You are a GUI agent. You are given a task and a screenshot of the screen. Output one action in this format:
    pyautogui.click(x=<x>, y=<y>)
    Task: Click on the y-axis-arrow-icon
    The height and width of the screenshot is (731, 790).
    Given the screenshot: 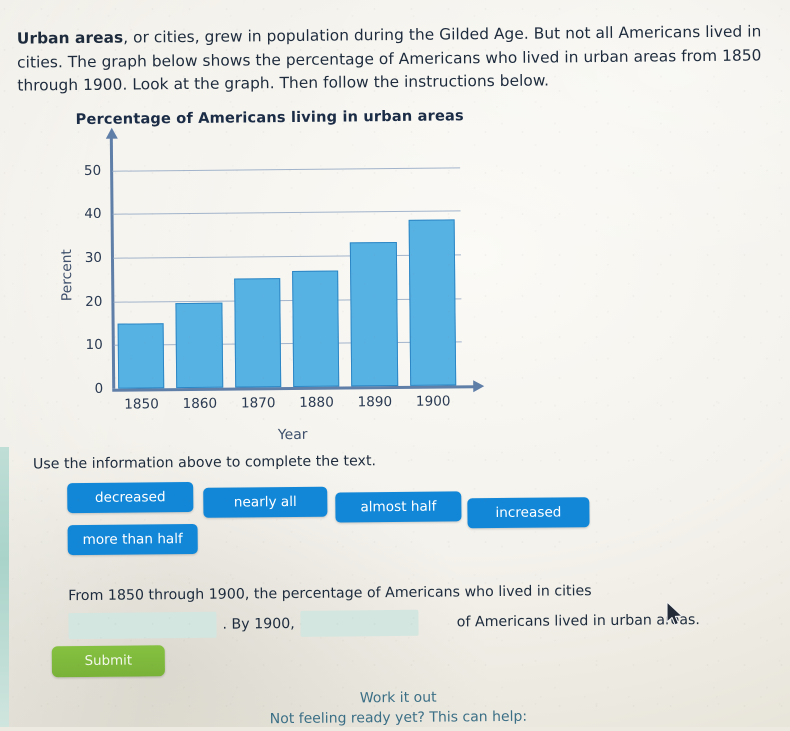 What is the action you would take?
    pyautogui.click(x=111, y=133)
    